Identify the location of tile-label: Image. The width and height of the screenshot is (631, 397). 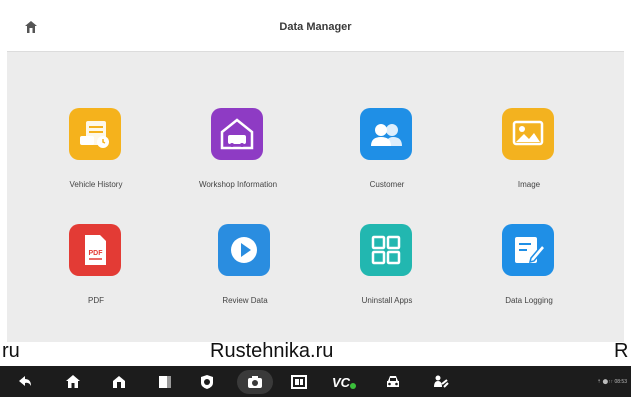
(529, 184).